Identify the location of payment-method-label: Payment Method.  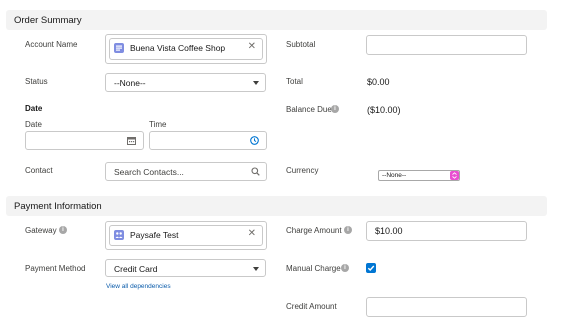
(55, 268).